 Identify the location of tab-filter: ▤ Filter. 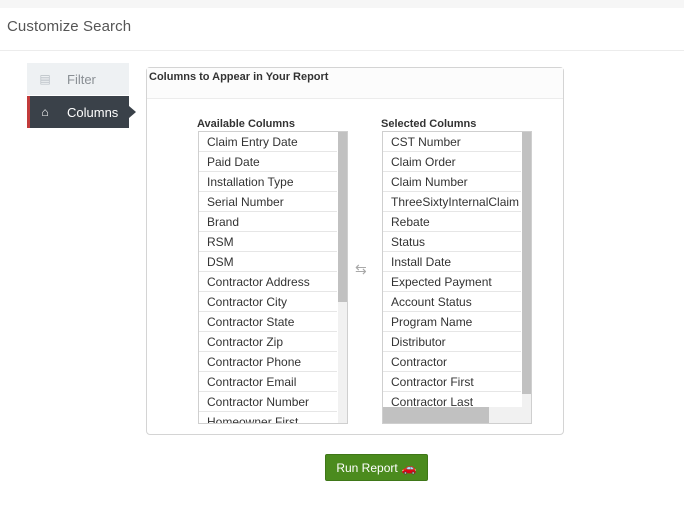
(78, 79).